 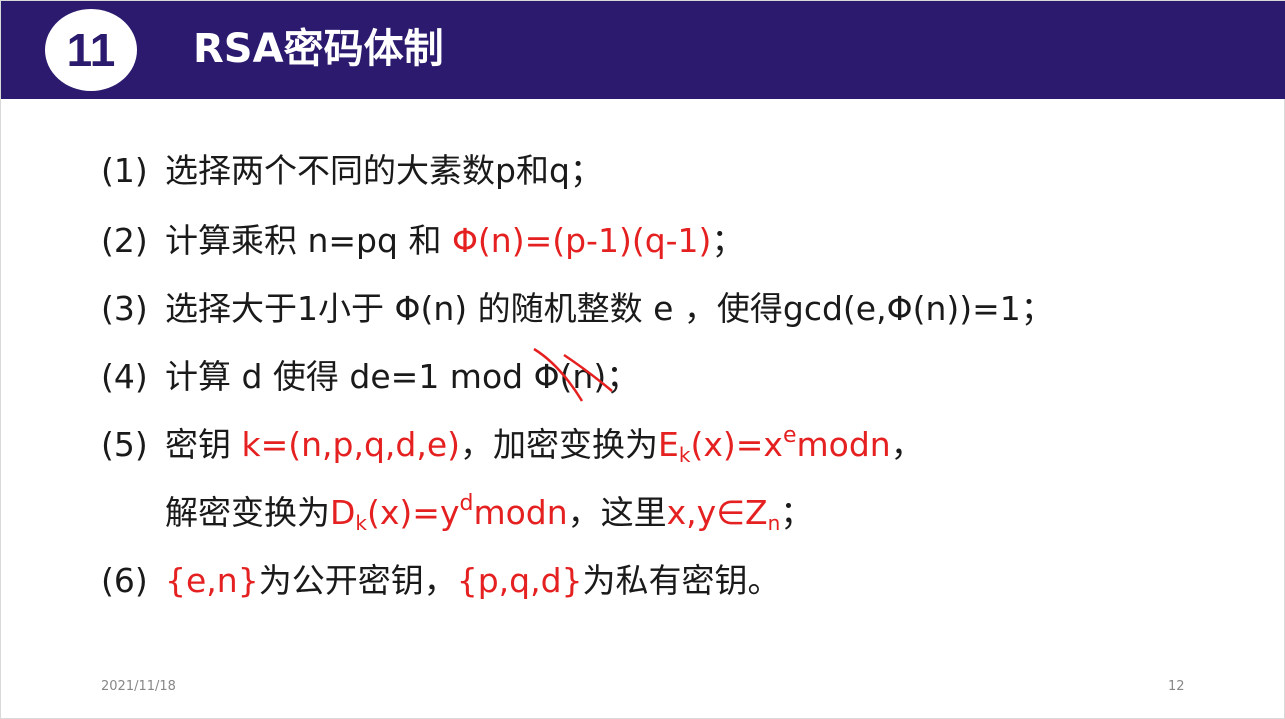 What do you see at coordinates (124, 170) in the screenshot?
I see `step-number: (1)` at bounding box center [124, 170].